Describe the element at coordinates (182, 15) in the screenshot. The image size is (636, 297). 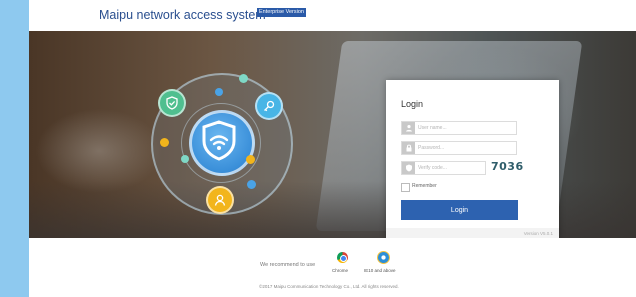
I see `brand-title: Maipu network access system` at that location.